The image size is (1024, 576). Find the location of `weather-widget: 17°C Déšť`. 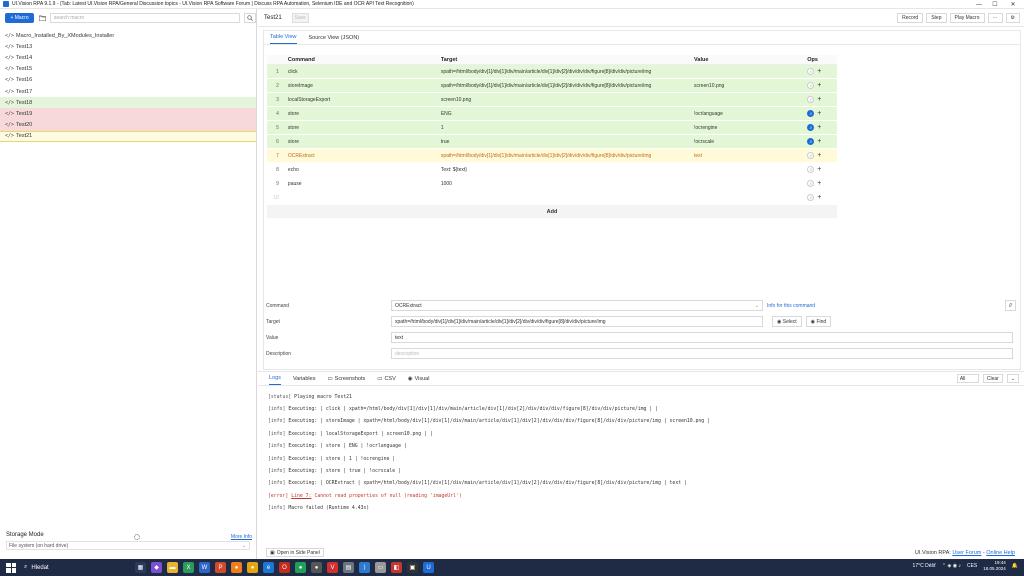

weather-widget: 17°C Déšť is located at coordinates (924, 566).